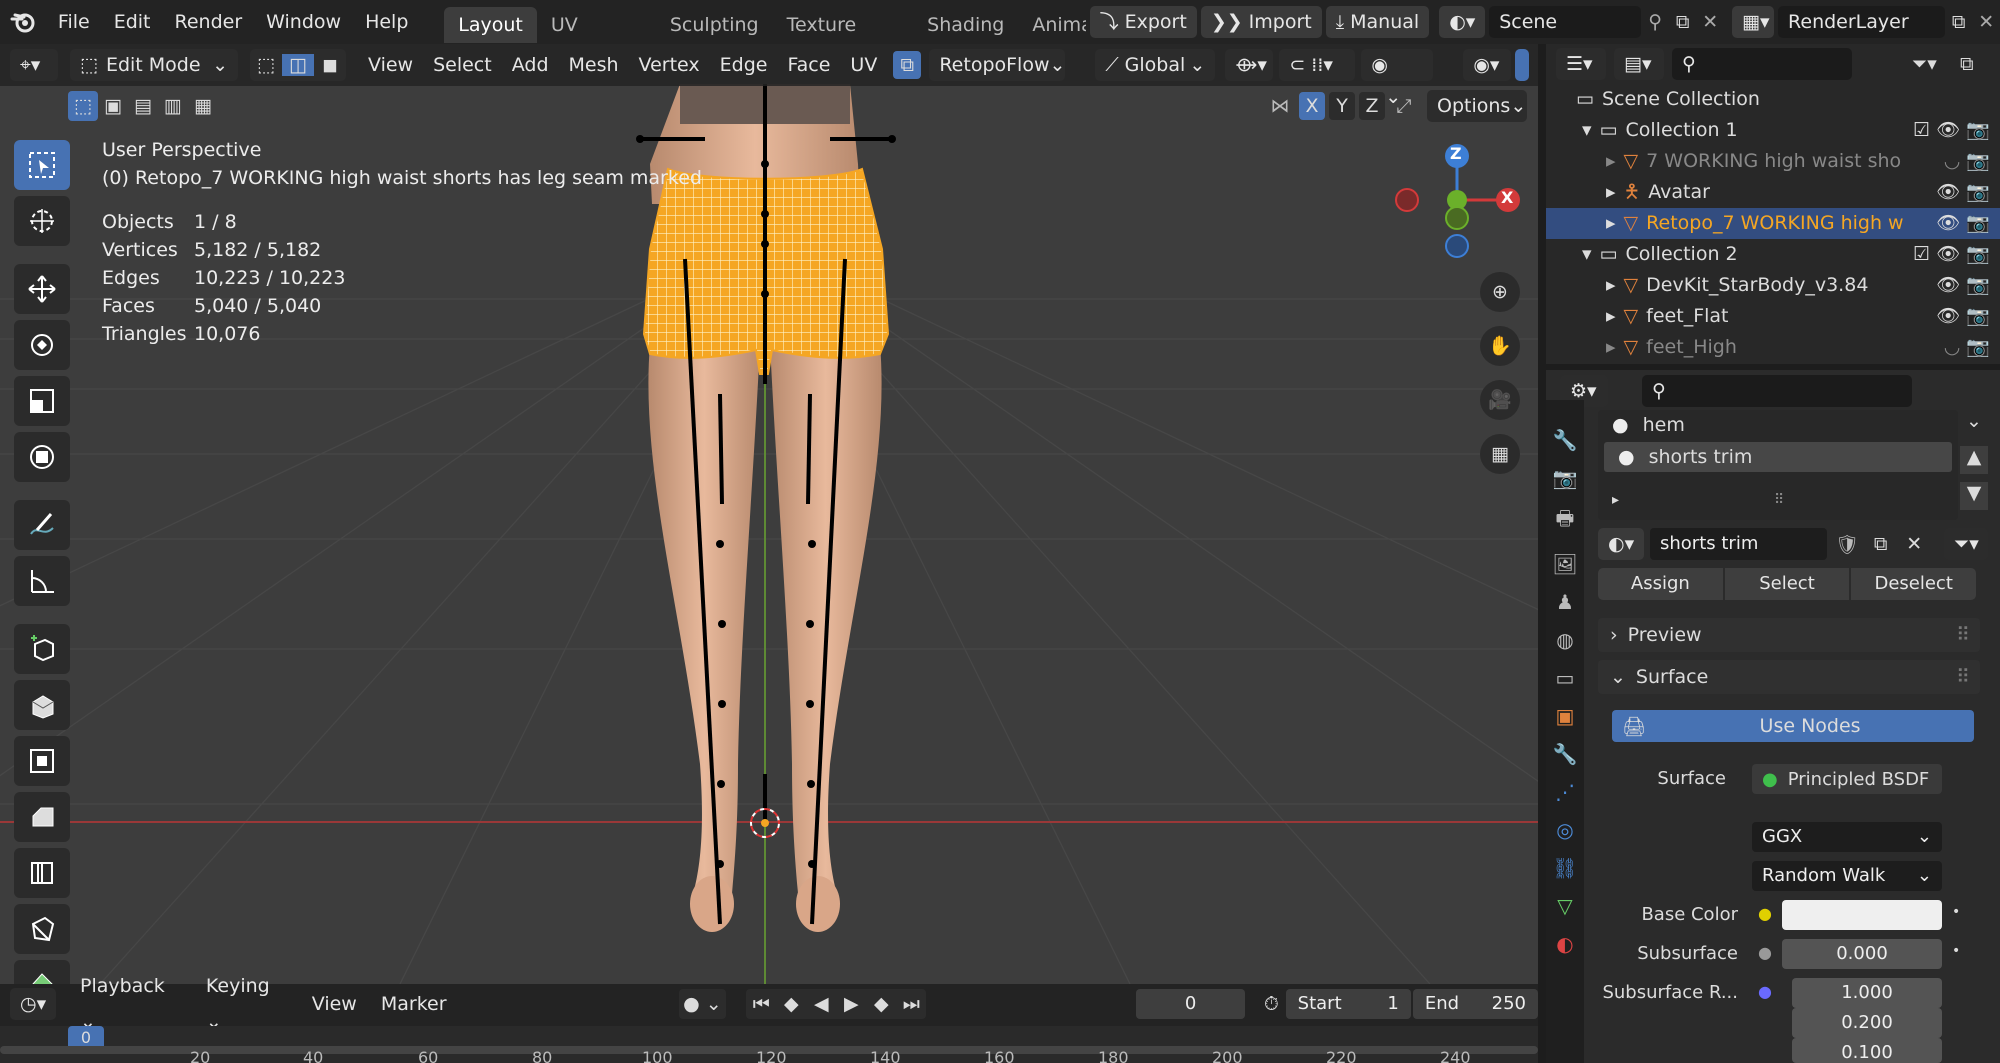 The height and width of the screenshot is (1063, 2000). Describe the element at coordinates (42, 289) in the screenshot. I see `move-tool-icon` at that location.